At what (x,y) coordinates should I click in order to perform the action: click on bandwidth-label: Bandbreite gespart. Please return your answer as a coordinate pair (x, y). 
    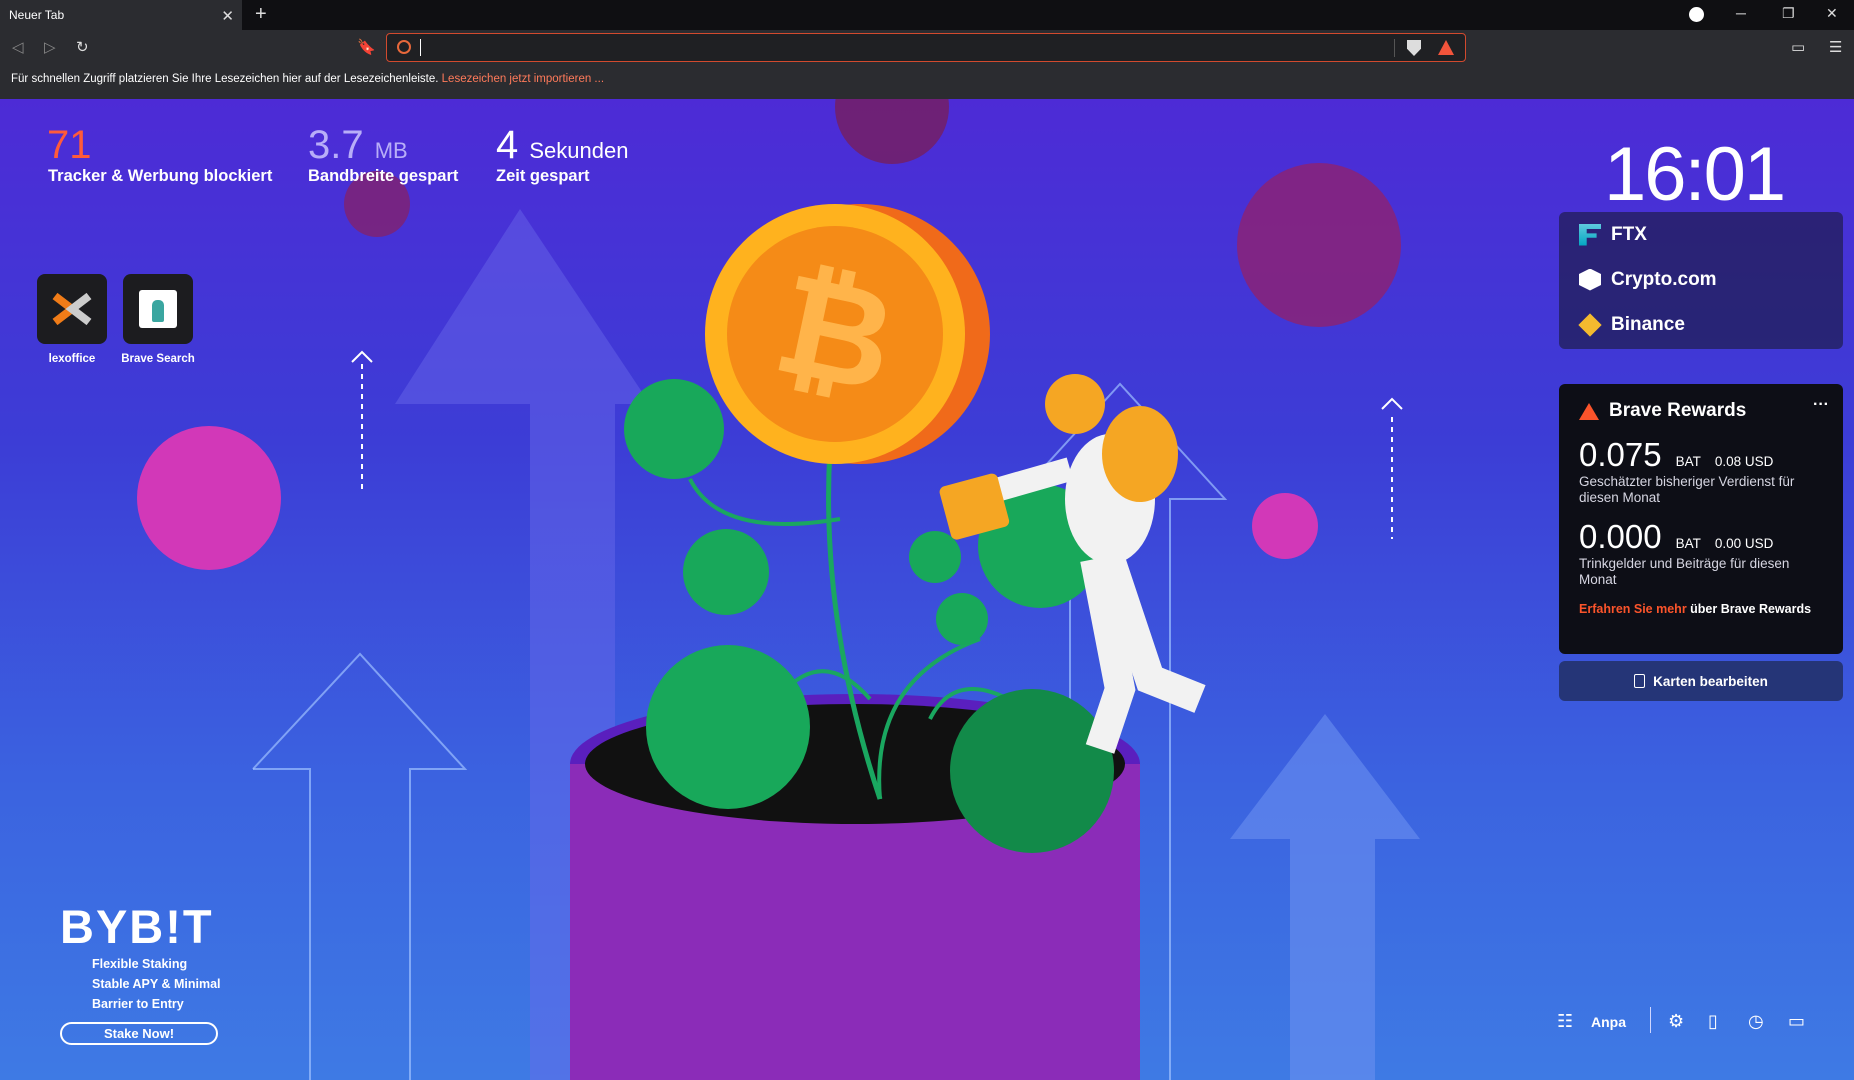
    Looking at the image, I should click on (383, 176).